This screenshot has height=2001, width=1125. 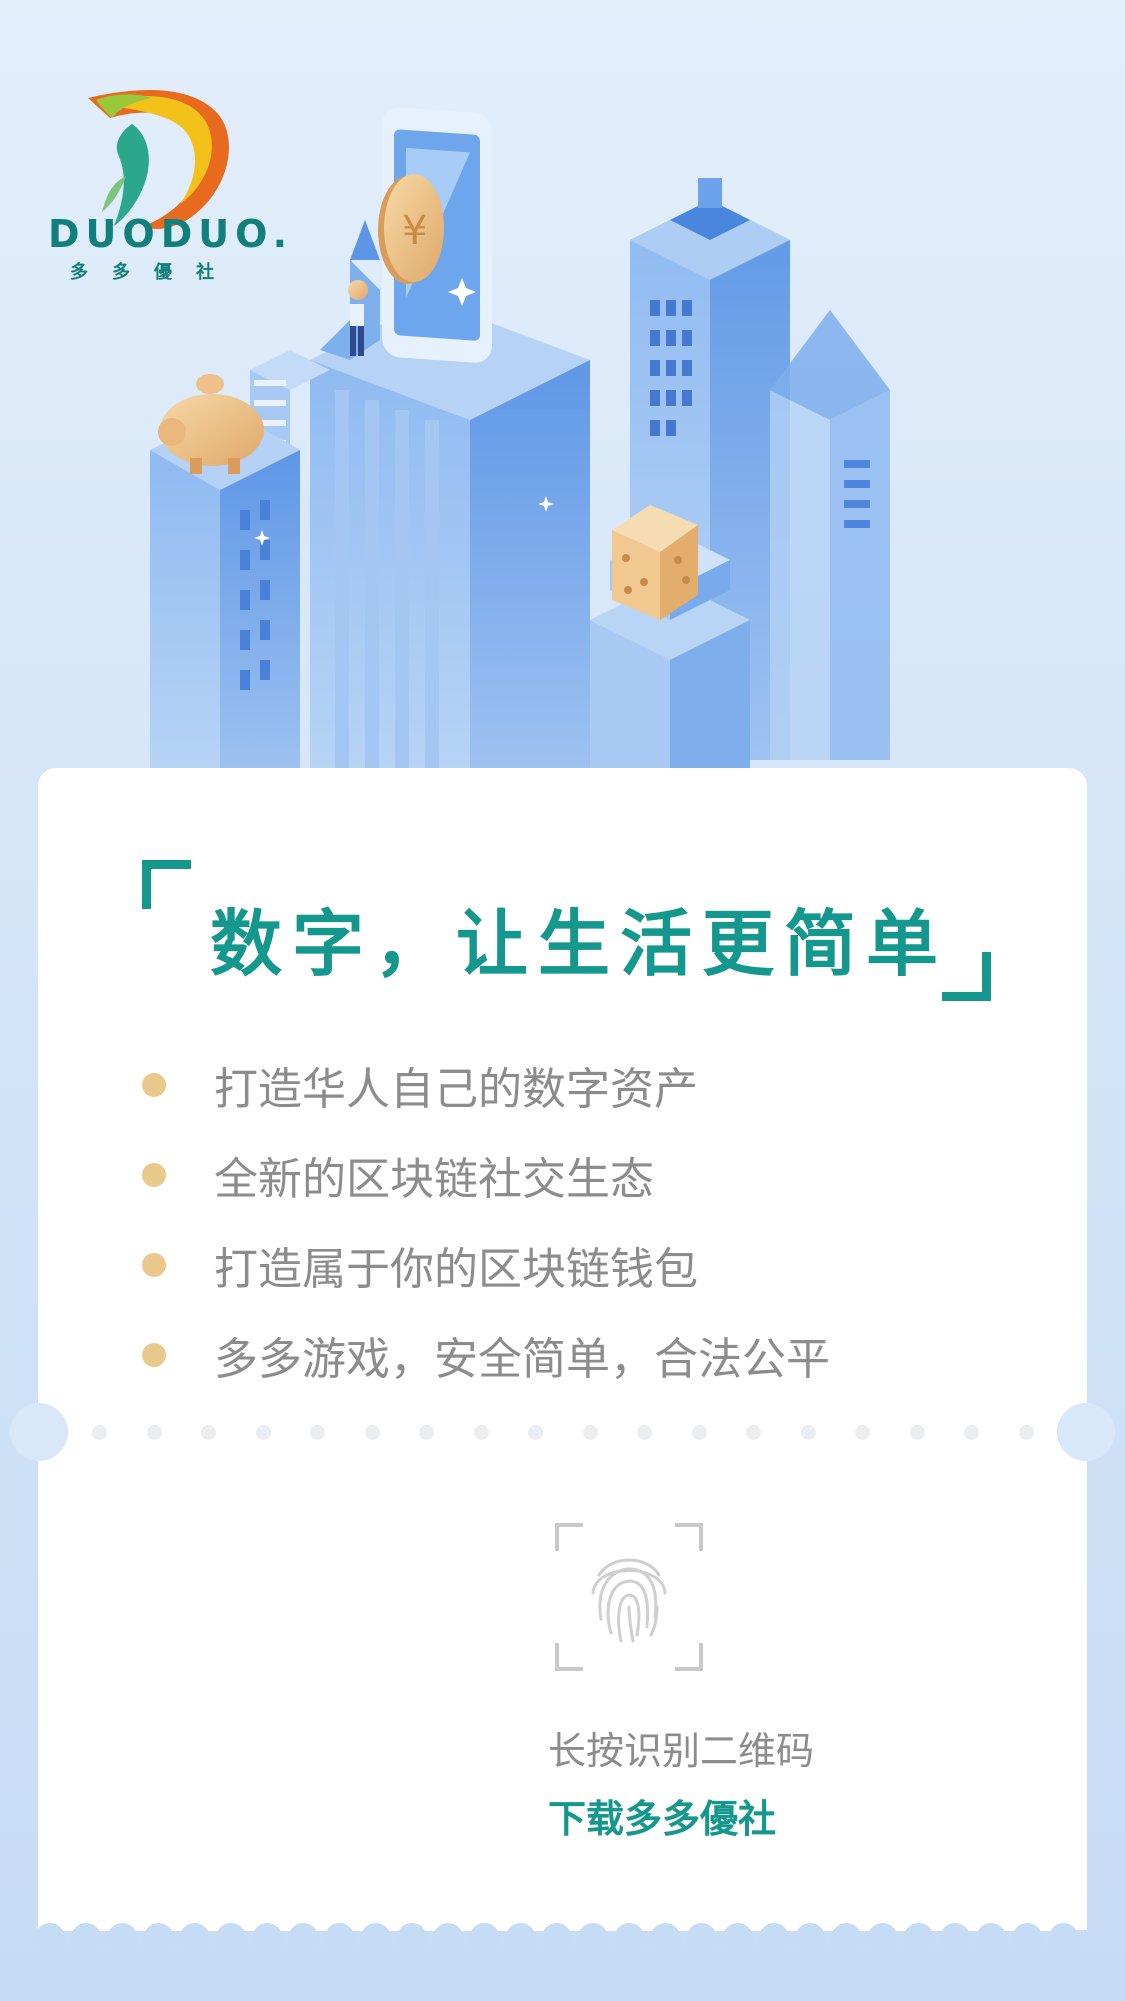 What do you see at coordinates (225, 595) in the screenshot?
I see `tower-left` at bounding box center [225, 595].